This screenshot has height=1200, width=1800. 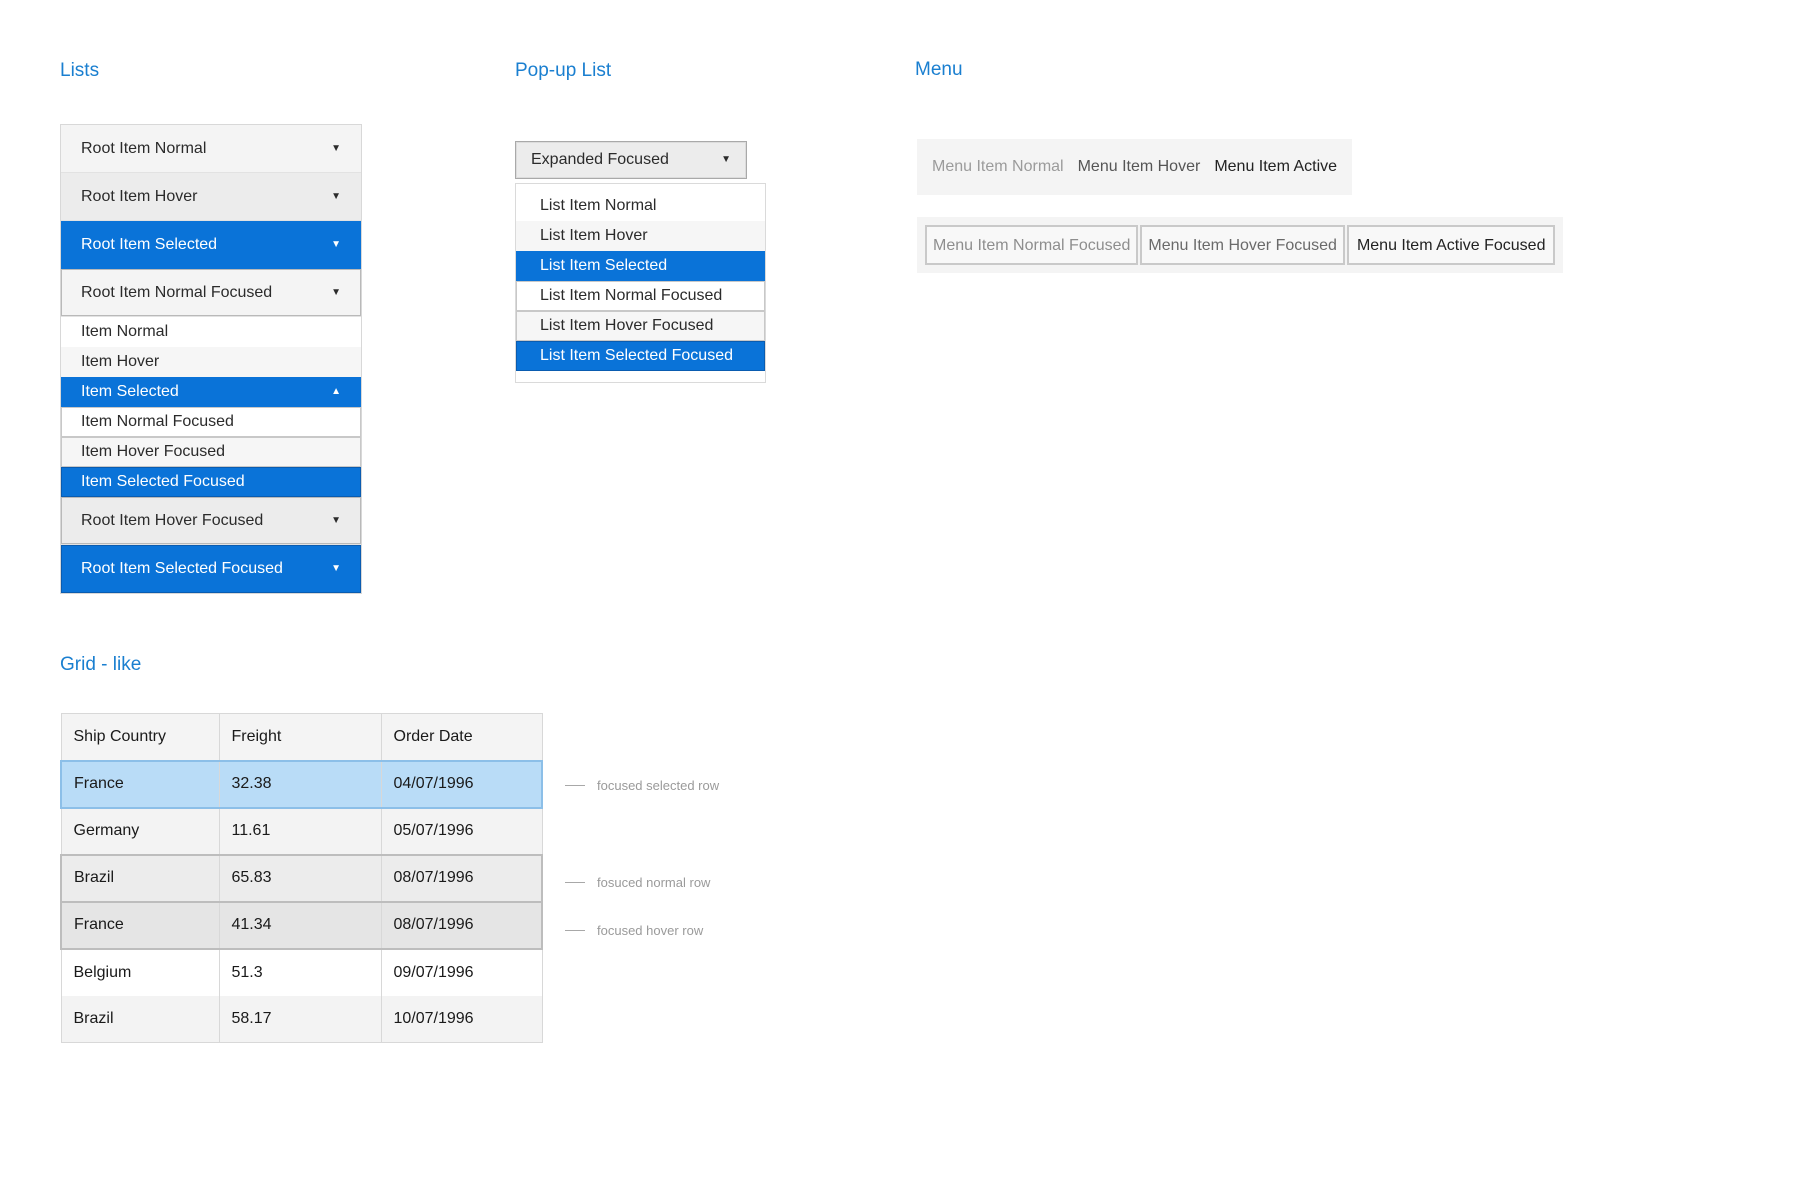 I want to click on annotation-focused-selected-row: focused selected row, so click(x=642, y=785).